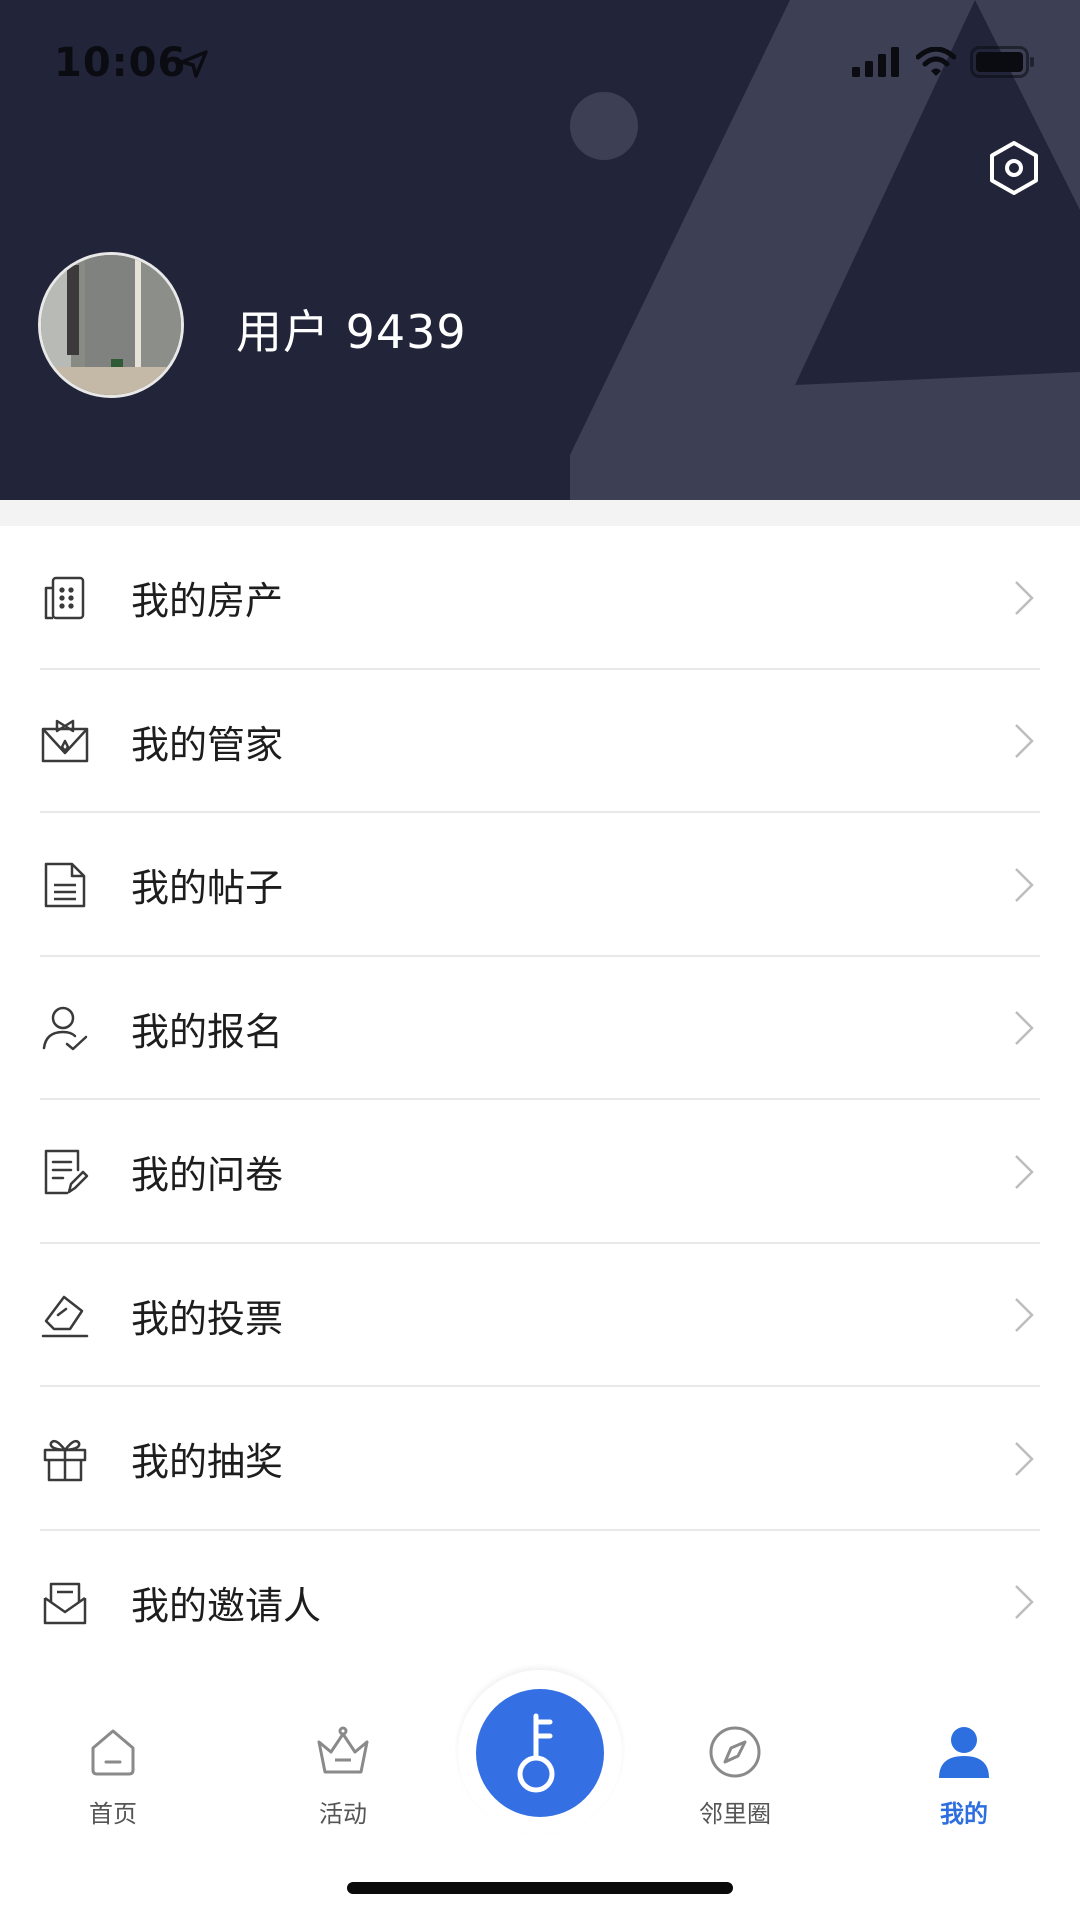 The image size is (1080, 1920). I want to click on compass-icon, so click(735, 1752).